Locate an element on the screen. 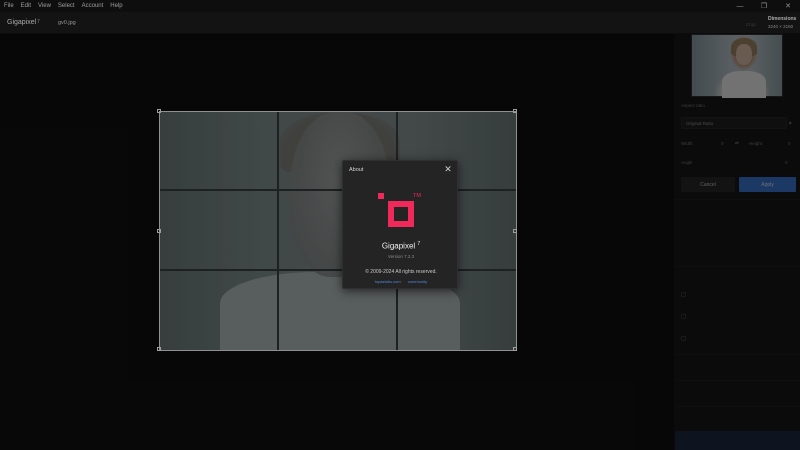 The height and width of the screenshot is (450, 800). dialog-app-name: Gigapixel 7 is located at coordinates (401, 246).